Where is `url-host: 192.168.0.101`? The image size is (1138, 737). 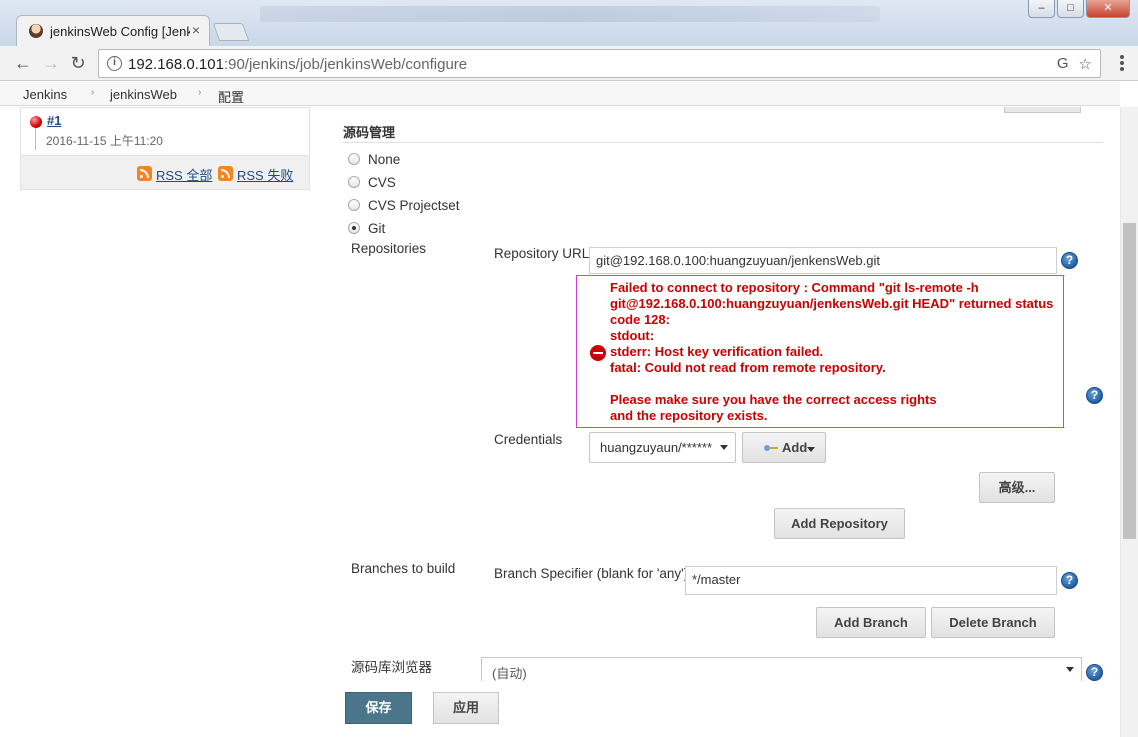
url-host: 192.168.0.101 is located at coordinates (176, 64).